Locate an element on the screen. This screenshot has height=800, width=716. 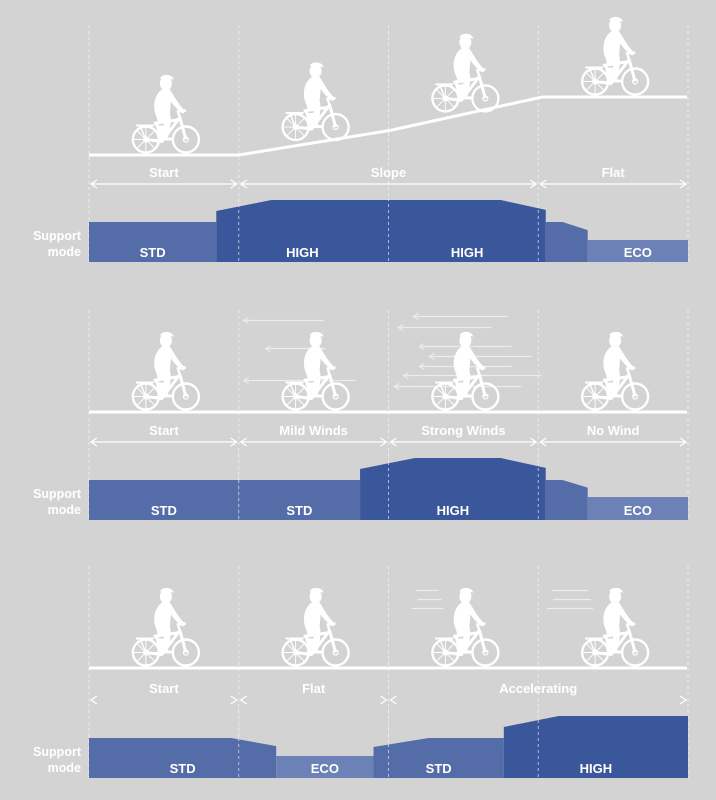
segment-mild-winds: Mild Winds is located at coordinates (313, 435).